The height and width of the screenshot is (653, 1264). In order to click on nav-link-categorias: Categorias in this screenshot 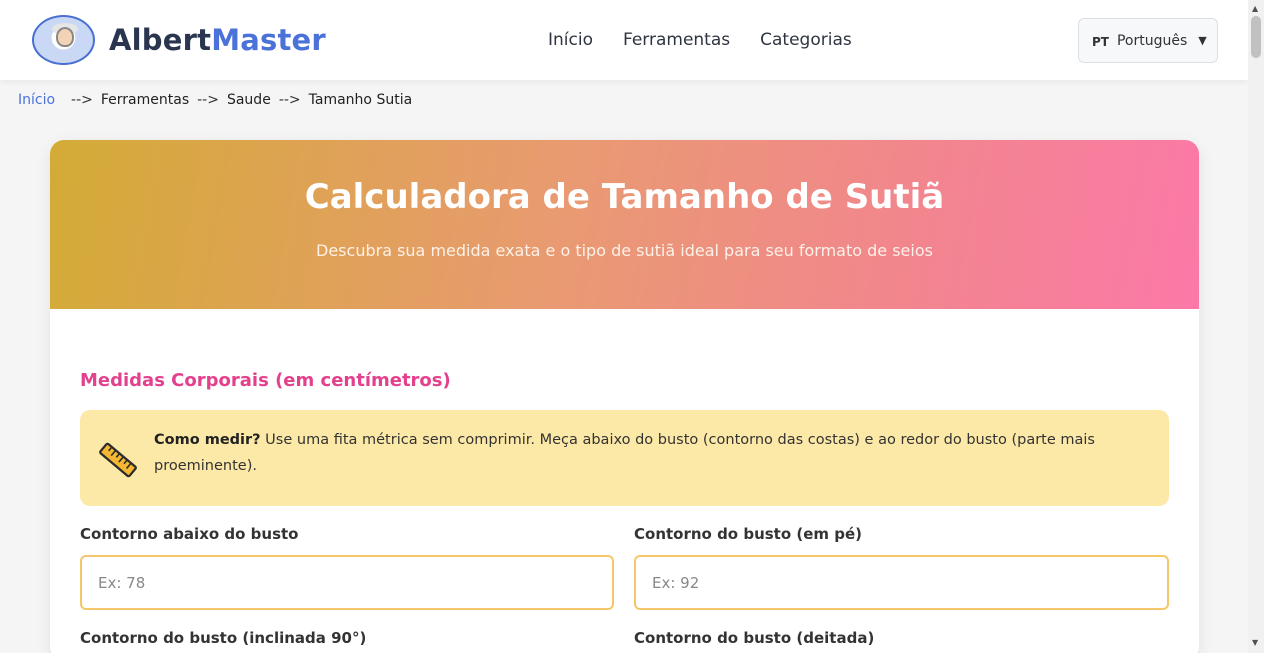, I will do `click(806, 40)`.